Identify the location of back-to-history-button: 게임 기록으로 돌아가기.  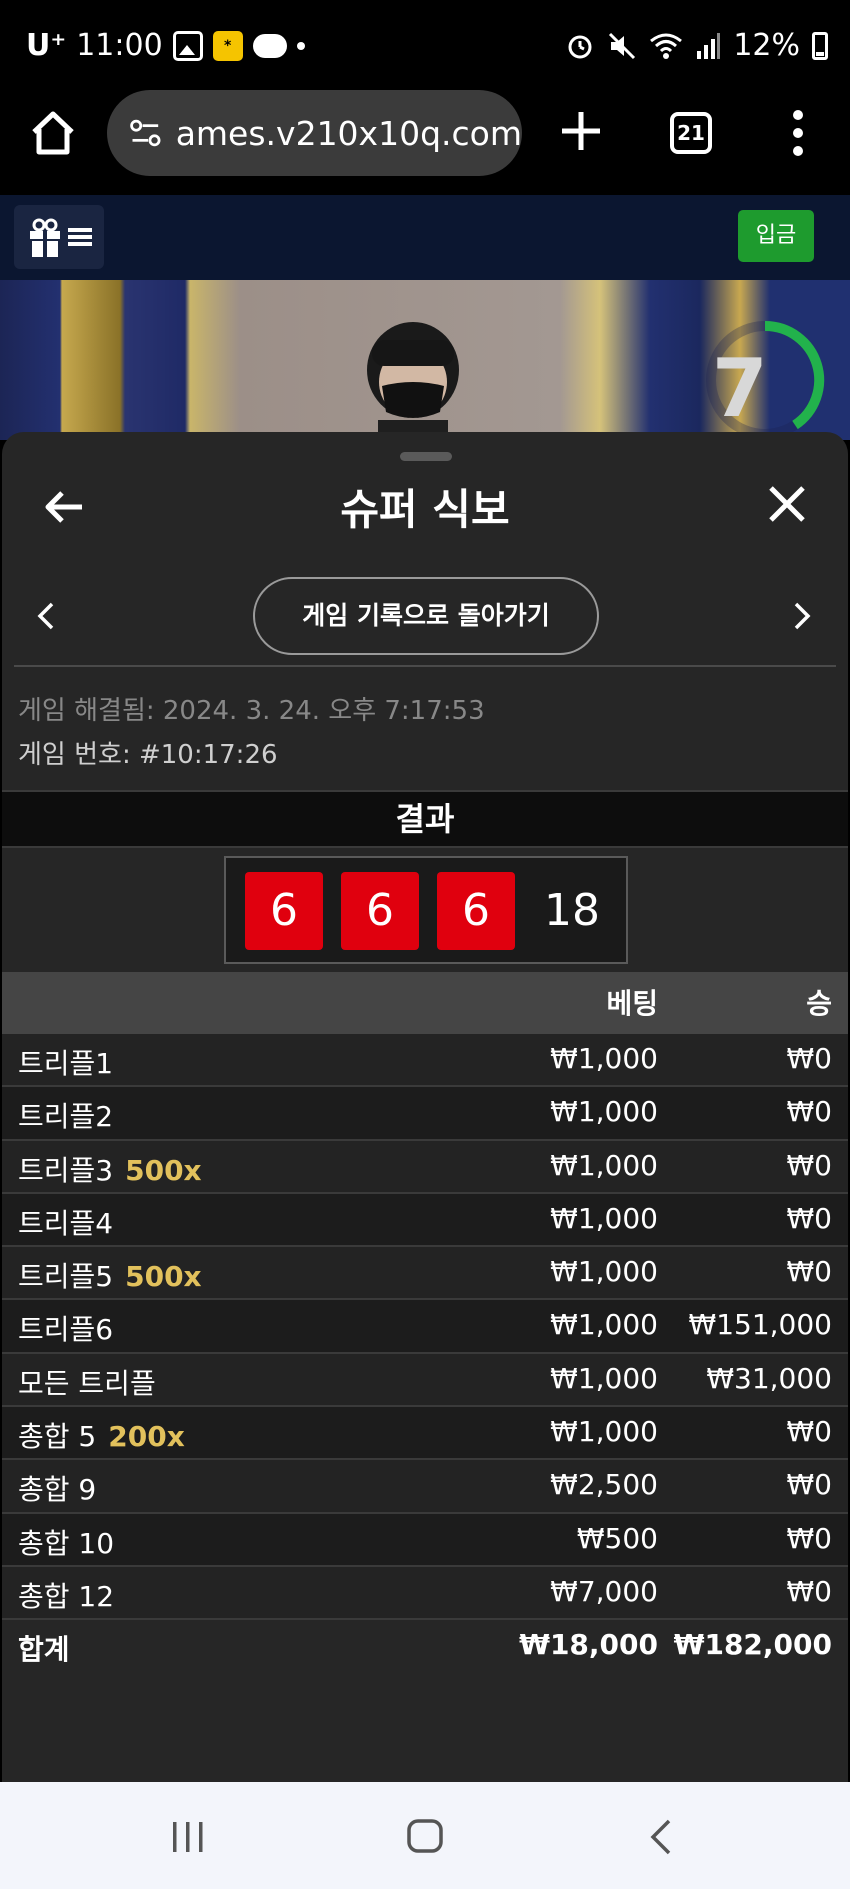
(426, 616).